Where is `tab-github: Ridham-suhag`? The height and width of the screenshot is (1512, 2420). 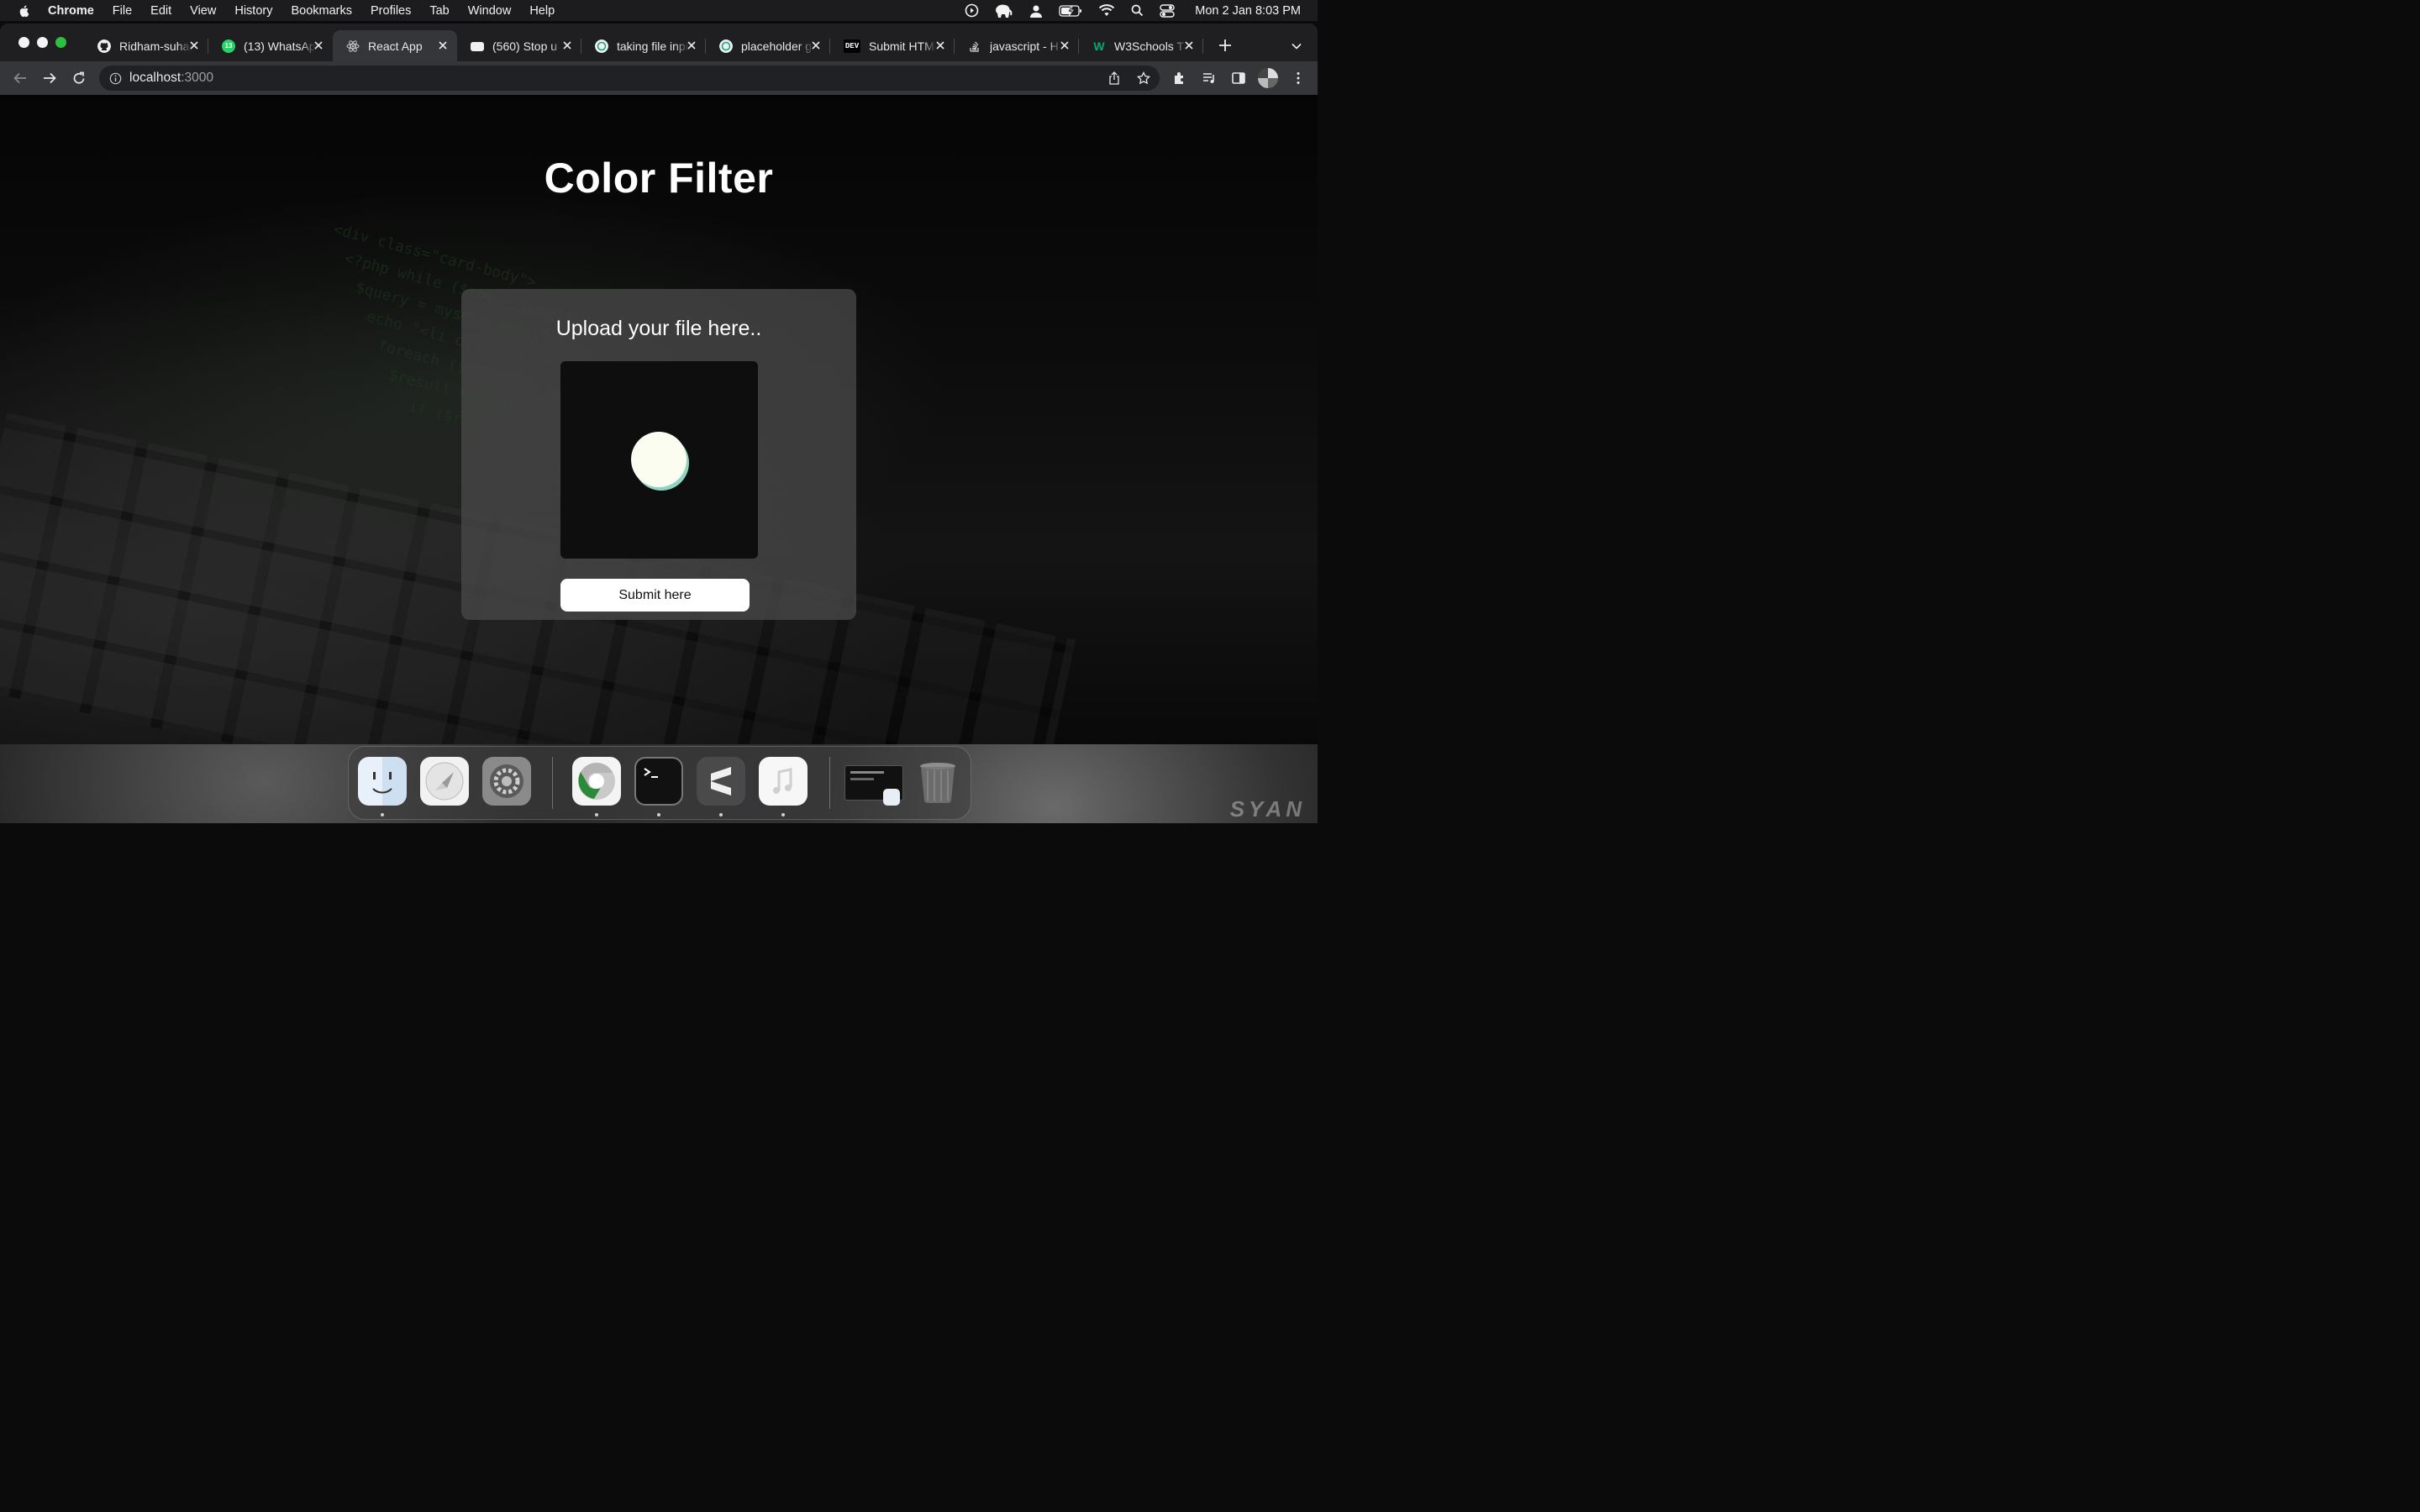 tab-github: Ridham-suhag is located at coordinates (146, 45).